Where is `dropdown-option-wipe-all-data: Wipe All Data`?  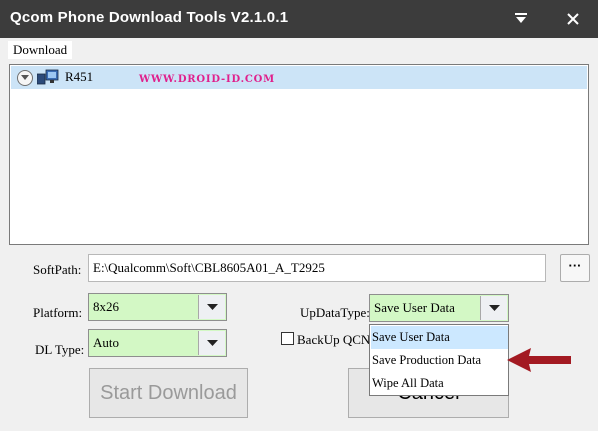 dropdown-option-wipe-all-data: Wipe All Data is located at coordinates (439, 383).